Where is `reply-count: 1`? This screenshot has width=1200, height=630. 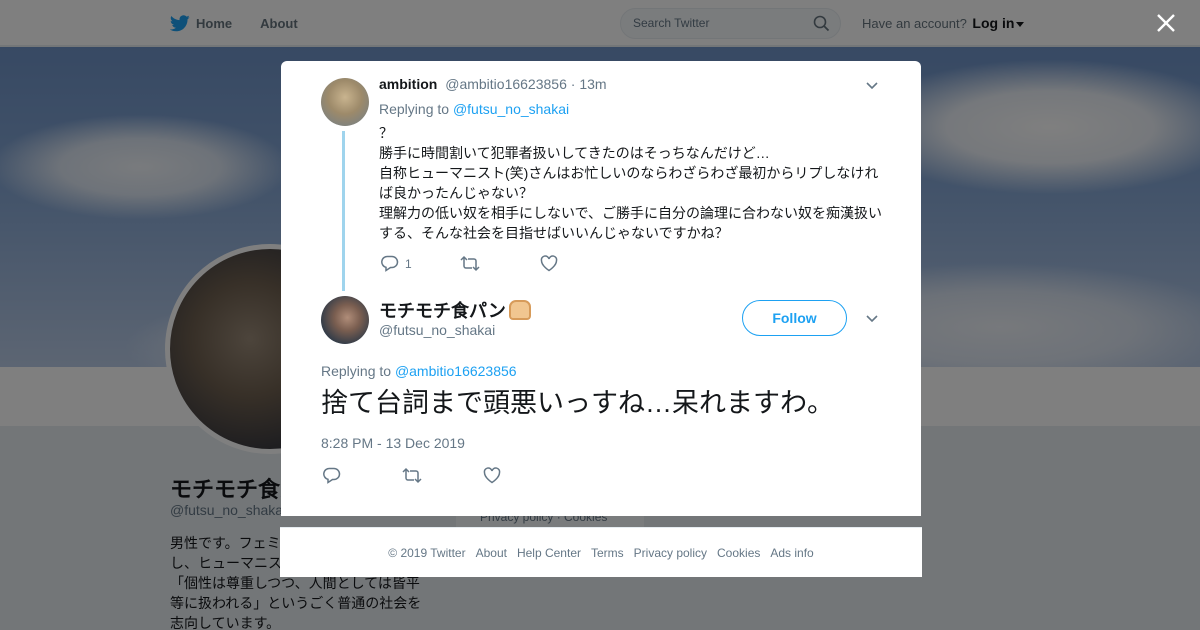 reply-count: 1 is located at coordinates (408, 263).